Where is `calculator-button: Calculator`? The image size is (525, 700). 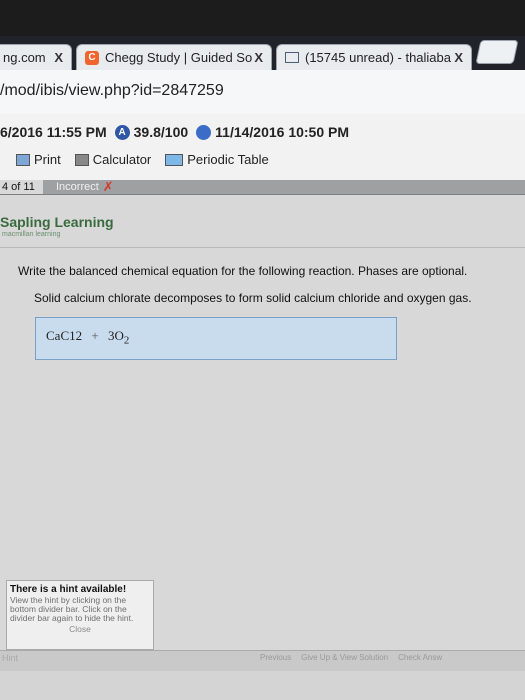
calculator-button: Calculator is located at coordinates (113, 159).